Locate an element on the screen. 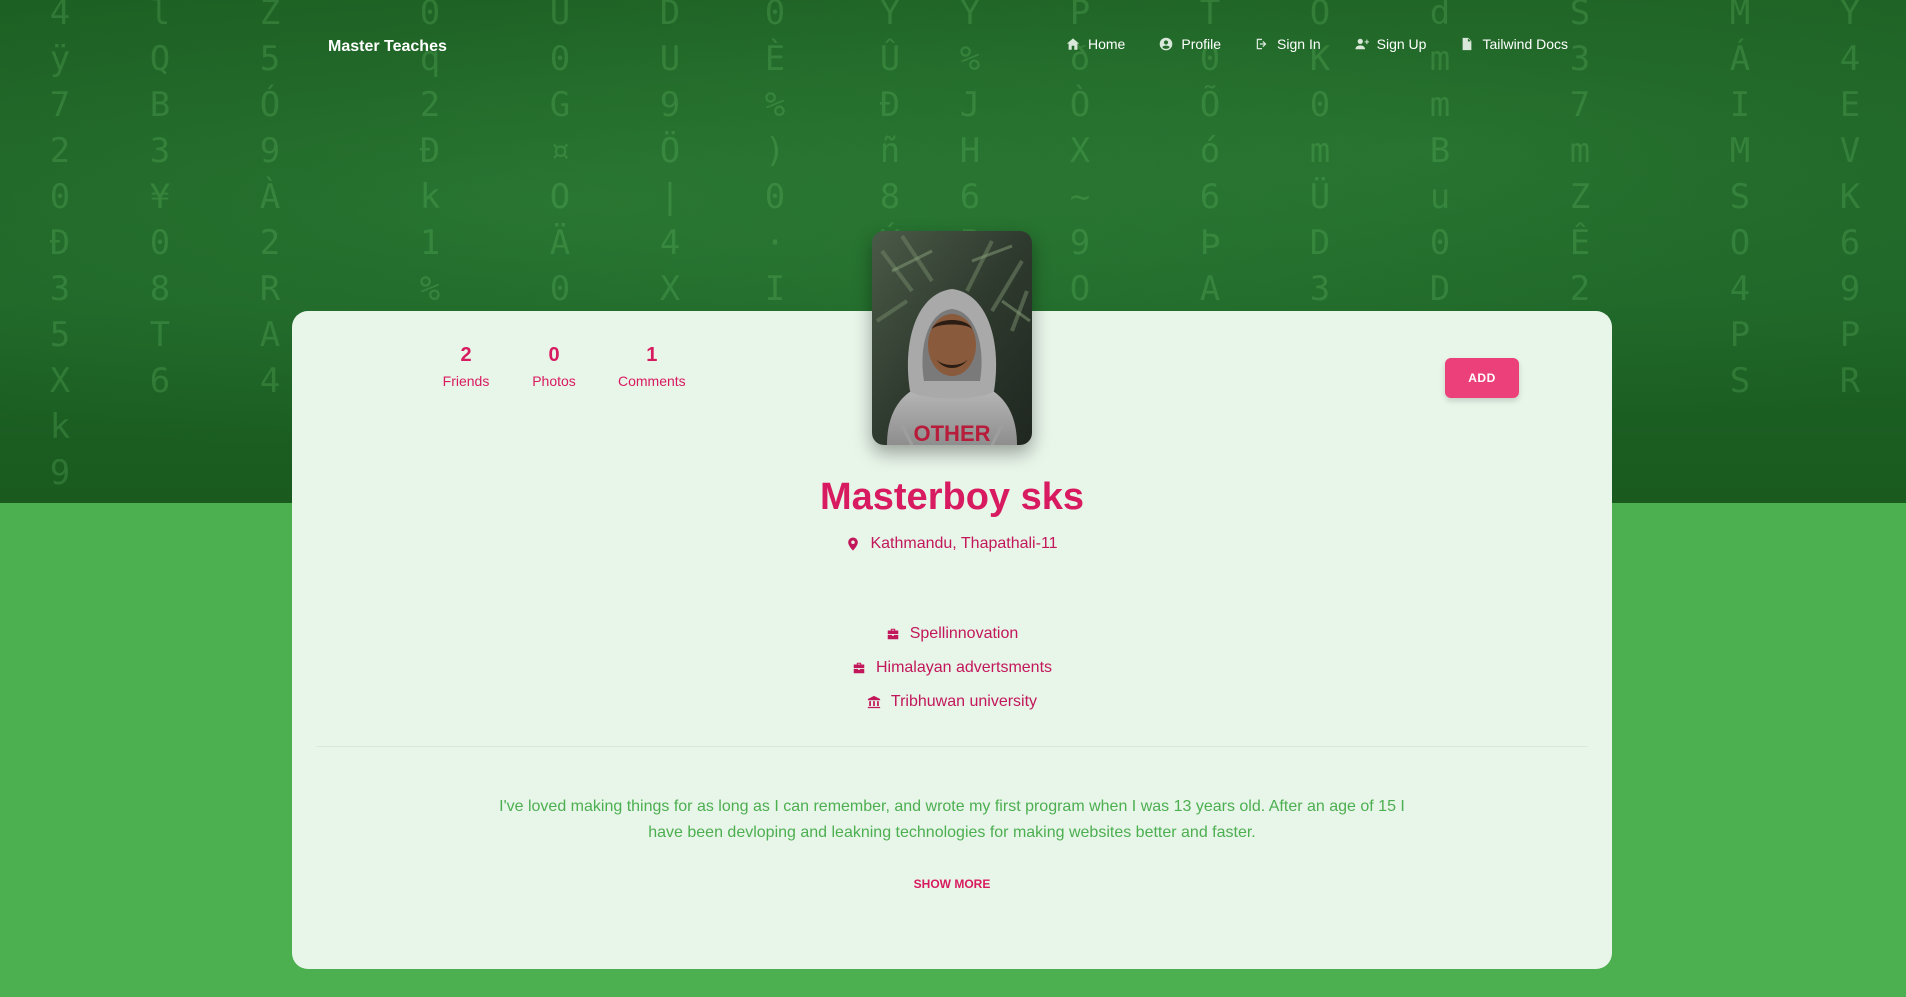  nav-link-label: Tailwind Docs is located at coordinates (1525, 44).